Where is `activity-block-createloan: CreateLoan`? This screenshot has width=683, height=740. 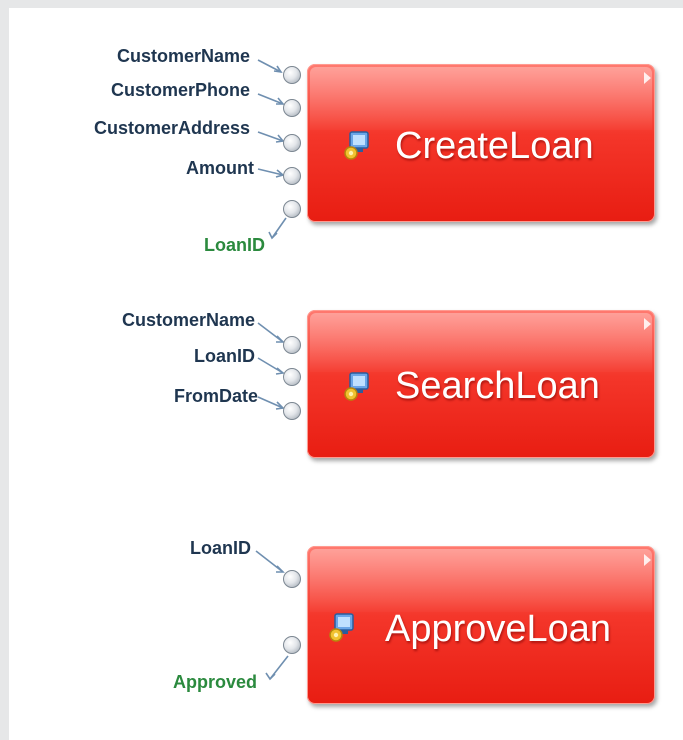
activity-block-createloan: CreateLoan is located at coordinates (481, 143).